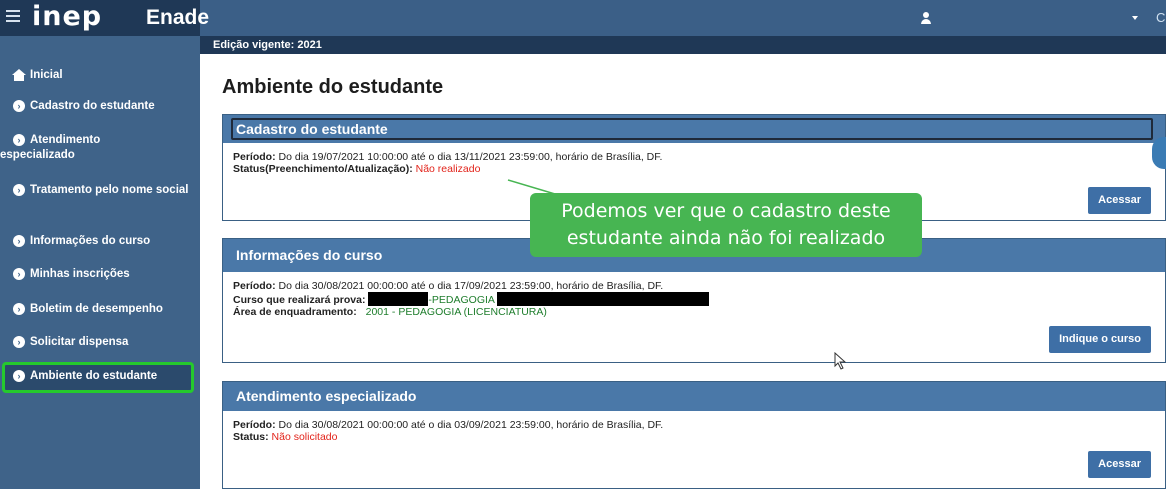 The image size is (1166, 489). Describe the element at coordinates (46, 75) in the screenshot. I see `sidebar-item-label: Inicial` at that location.